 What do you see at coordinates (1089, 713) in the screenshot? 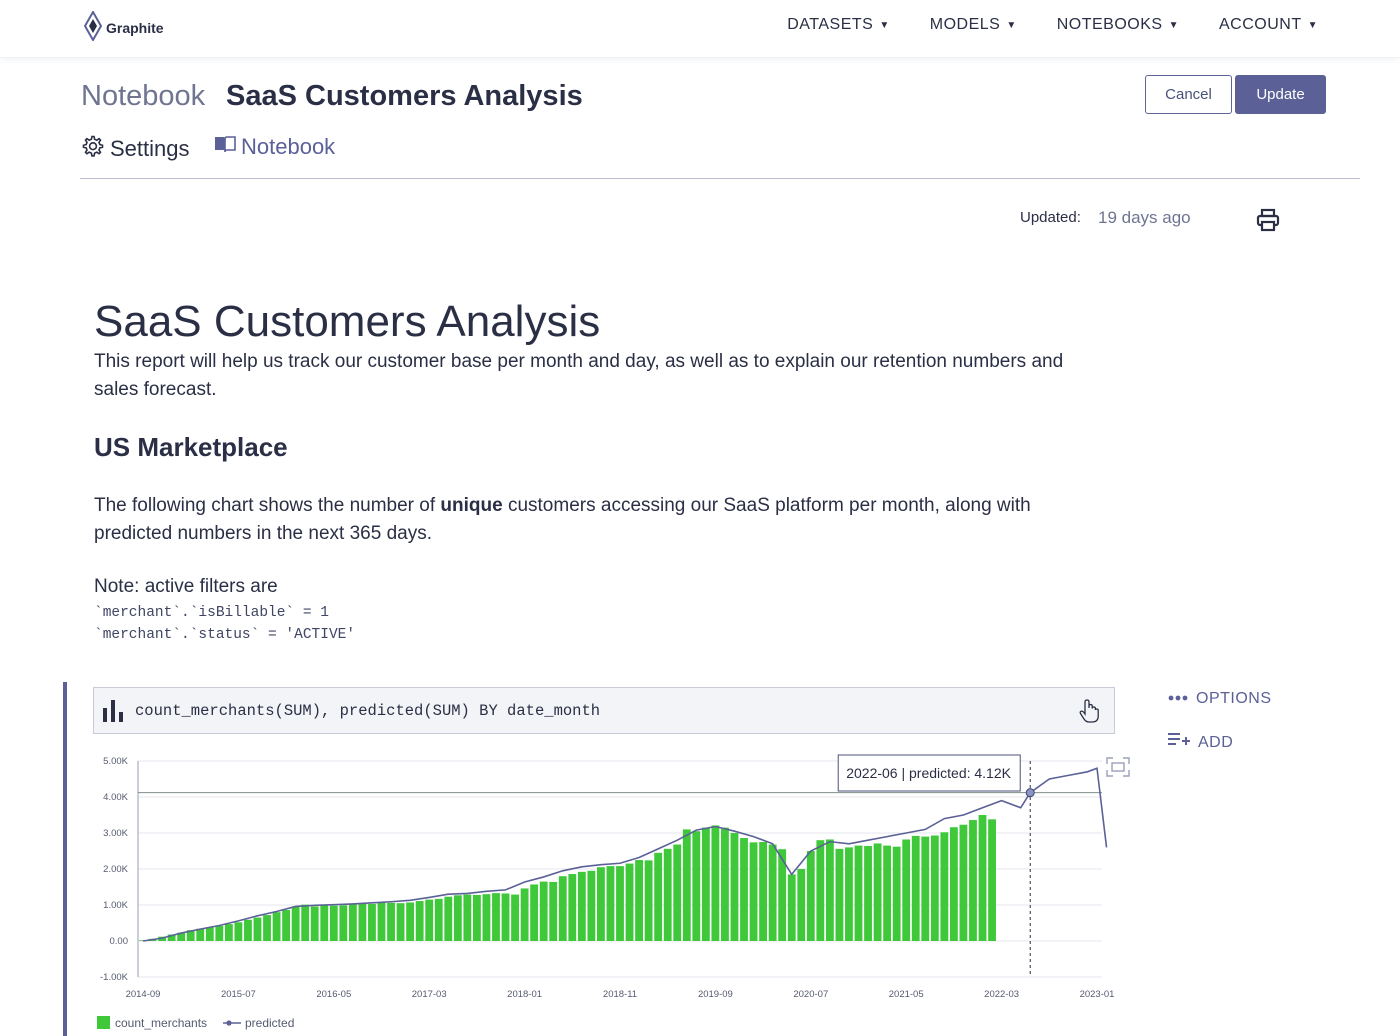
I see `hand-pointer-icon` at bounding box center [1089, 713].